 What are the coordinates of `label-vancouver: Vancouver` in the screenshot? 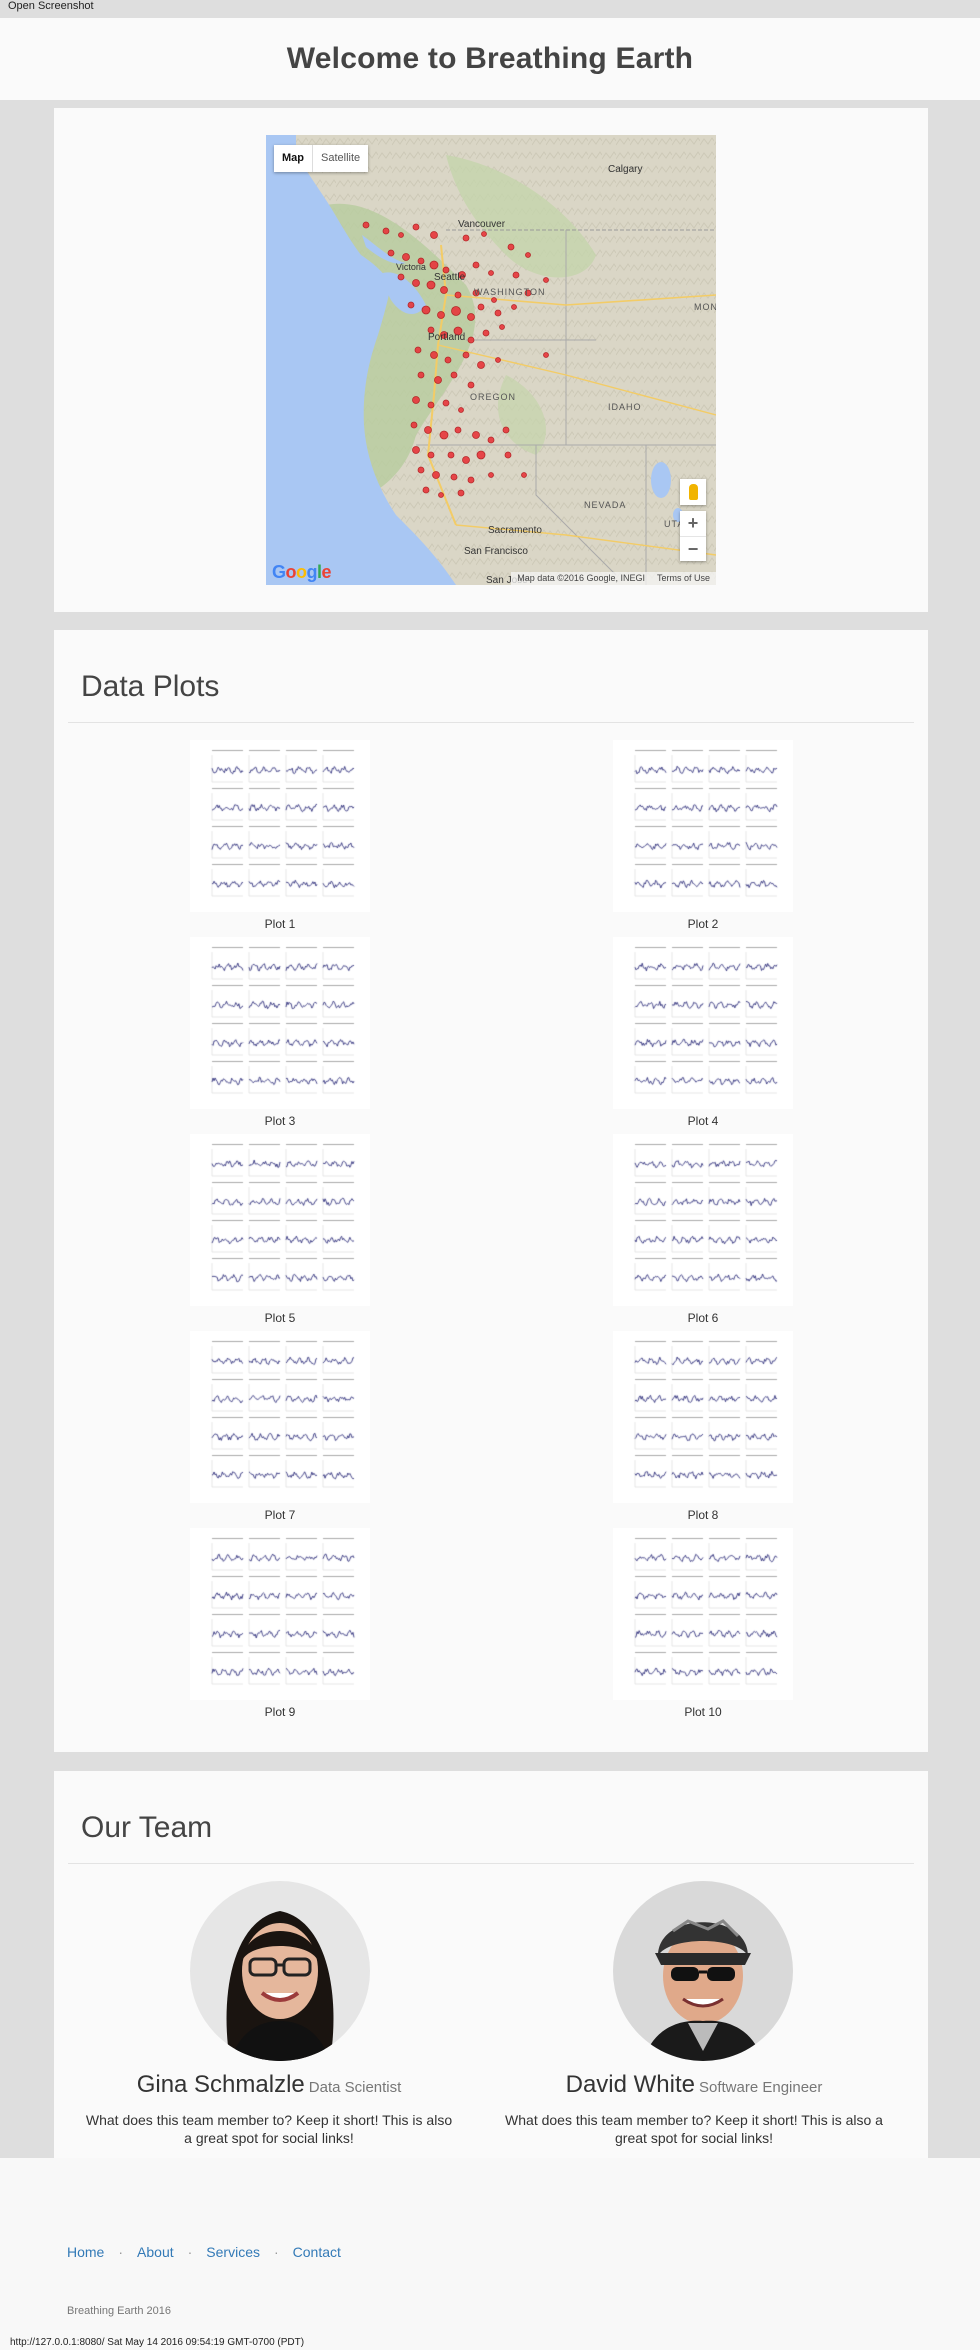 It's located at (482, 224).